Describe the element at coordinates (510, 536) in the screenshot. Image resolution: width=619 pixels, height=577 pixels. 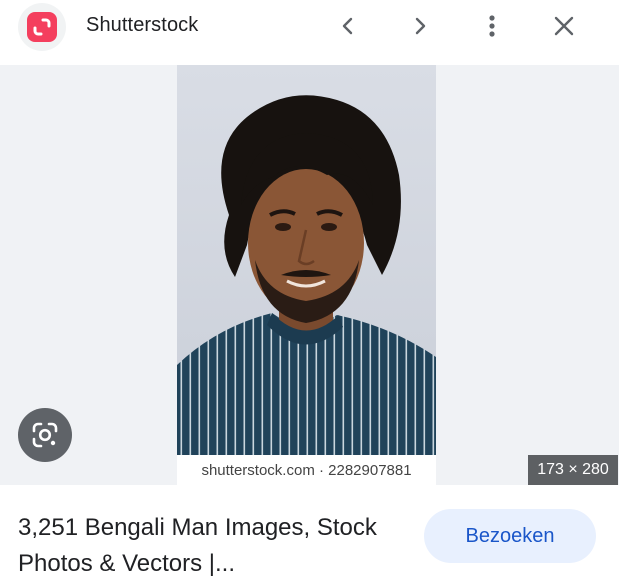
I see `visit-button: Bezoeken` at that location.